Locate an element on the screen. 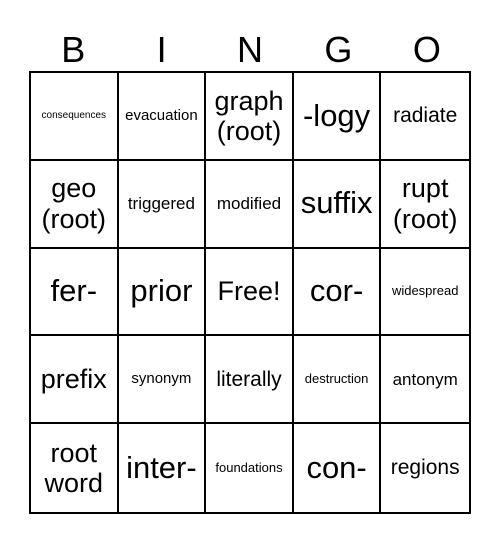 Image resolution: width=501 pixels, height=544 pixels. bingo-cell: geo (root) is located at coordinates (75, 204).